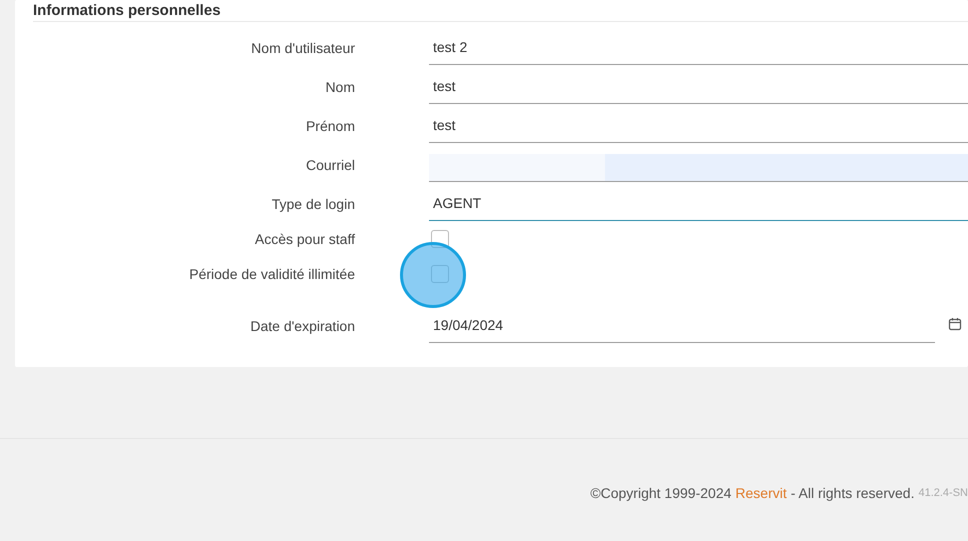  I want to click on text-field, so click(698, 168).